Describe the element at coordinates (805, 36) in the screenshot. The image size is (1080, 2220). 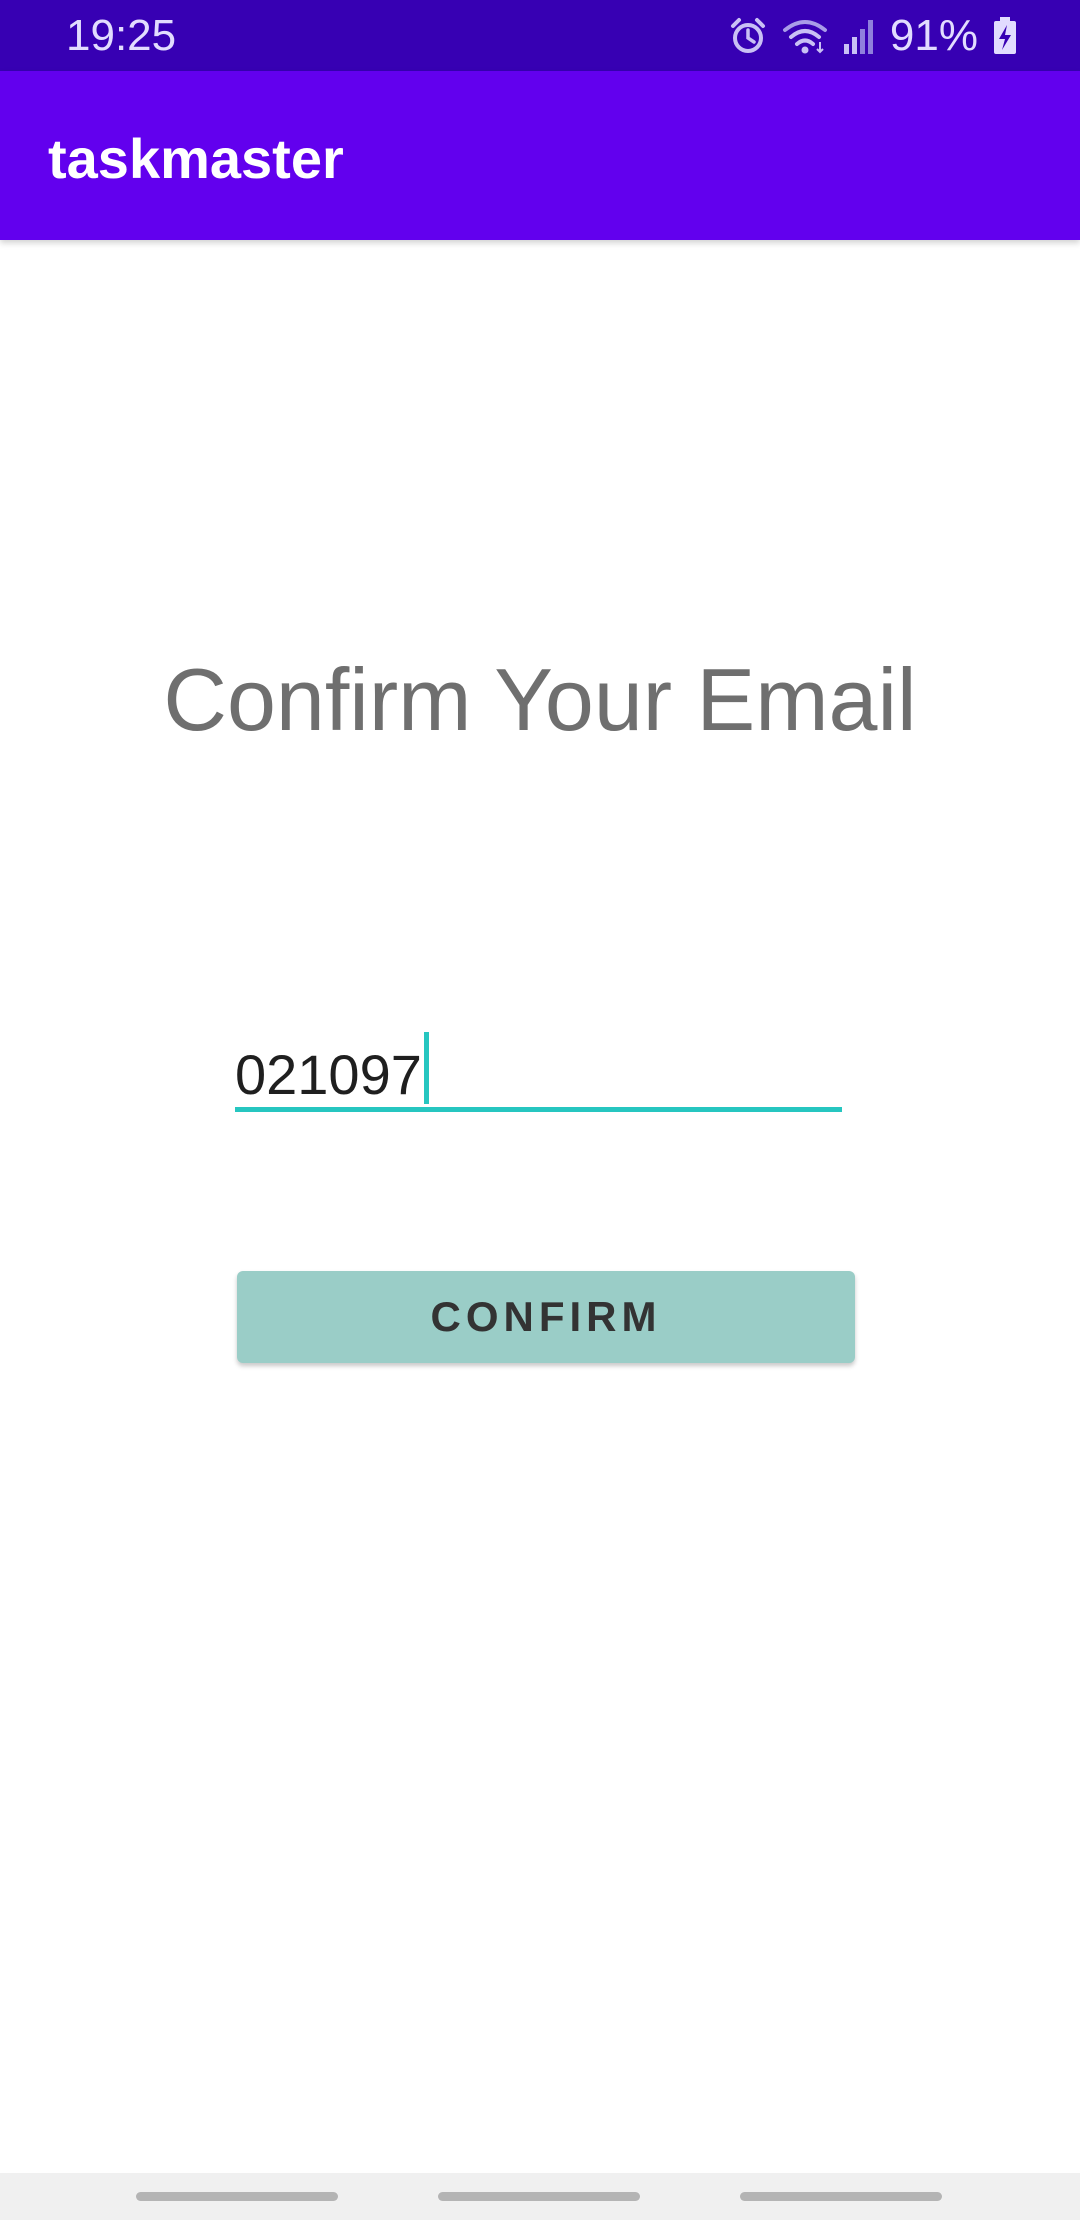
I see `wifi-icon` at that location.